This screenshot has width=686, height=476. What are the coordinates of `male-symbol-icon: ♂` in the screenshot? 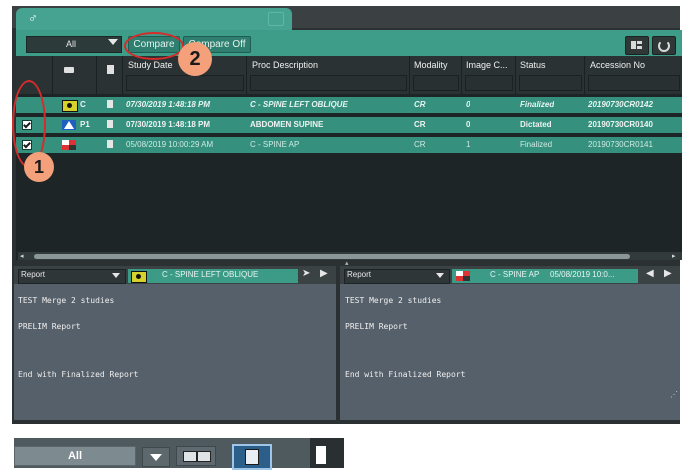 It's located at (33, 17).